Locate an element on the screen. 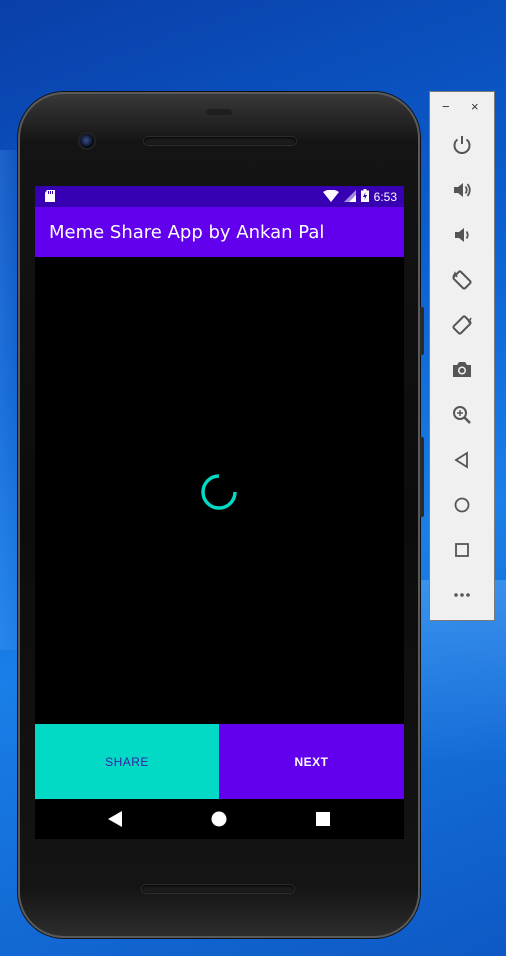  sd-card-icon is located at coordinates (50, 197).